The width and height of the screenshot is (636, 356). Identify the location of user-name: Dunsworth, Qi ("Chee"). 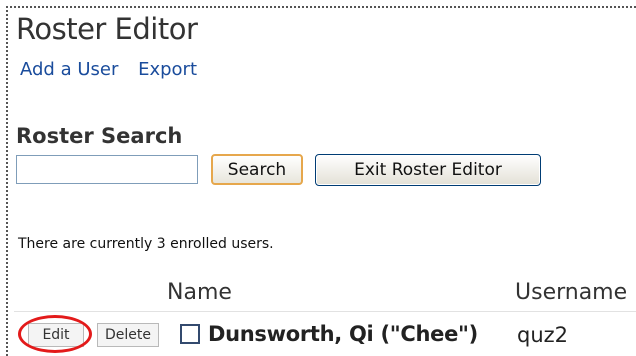
(343, 334).